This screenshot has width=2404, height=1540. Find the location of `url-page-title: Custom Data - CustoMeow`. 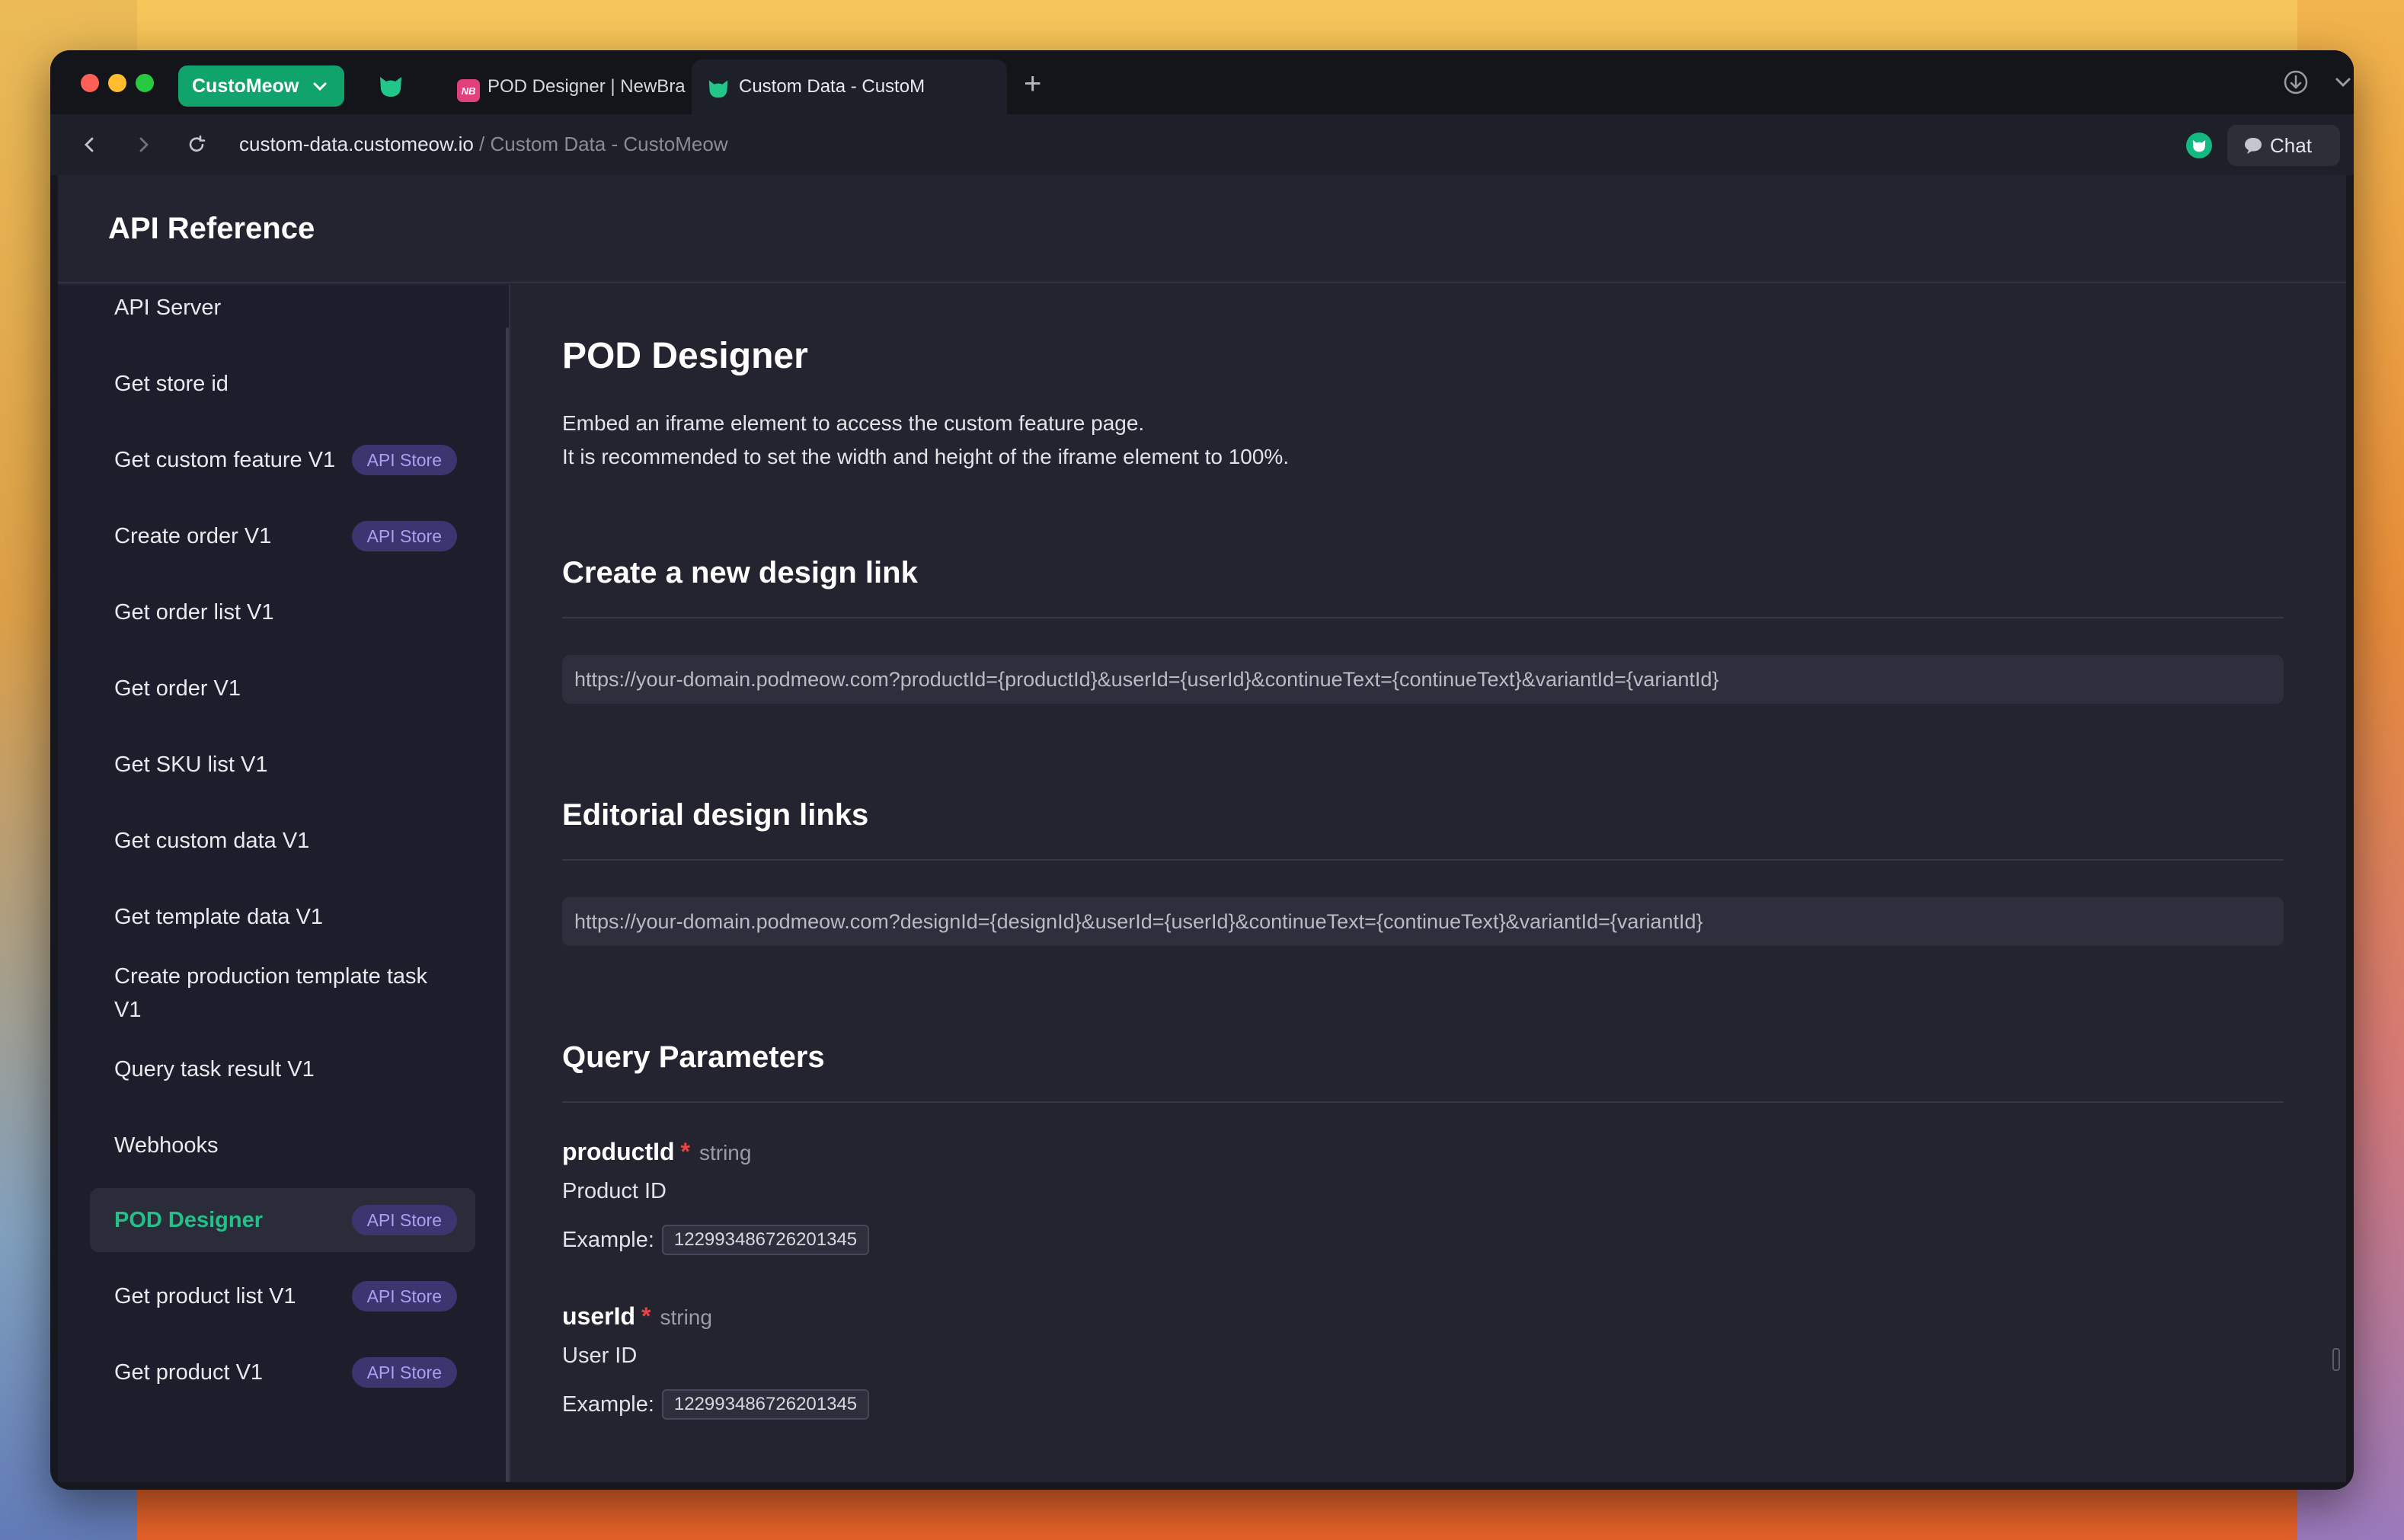

url-page-title: Custom Data - CustoMeow is located at coordinates (609, 144).